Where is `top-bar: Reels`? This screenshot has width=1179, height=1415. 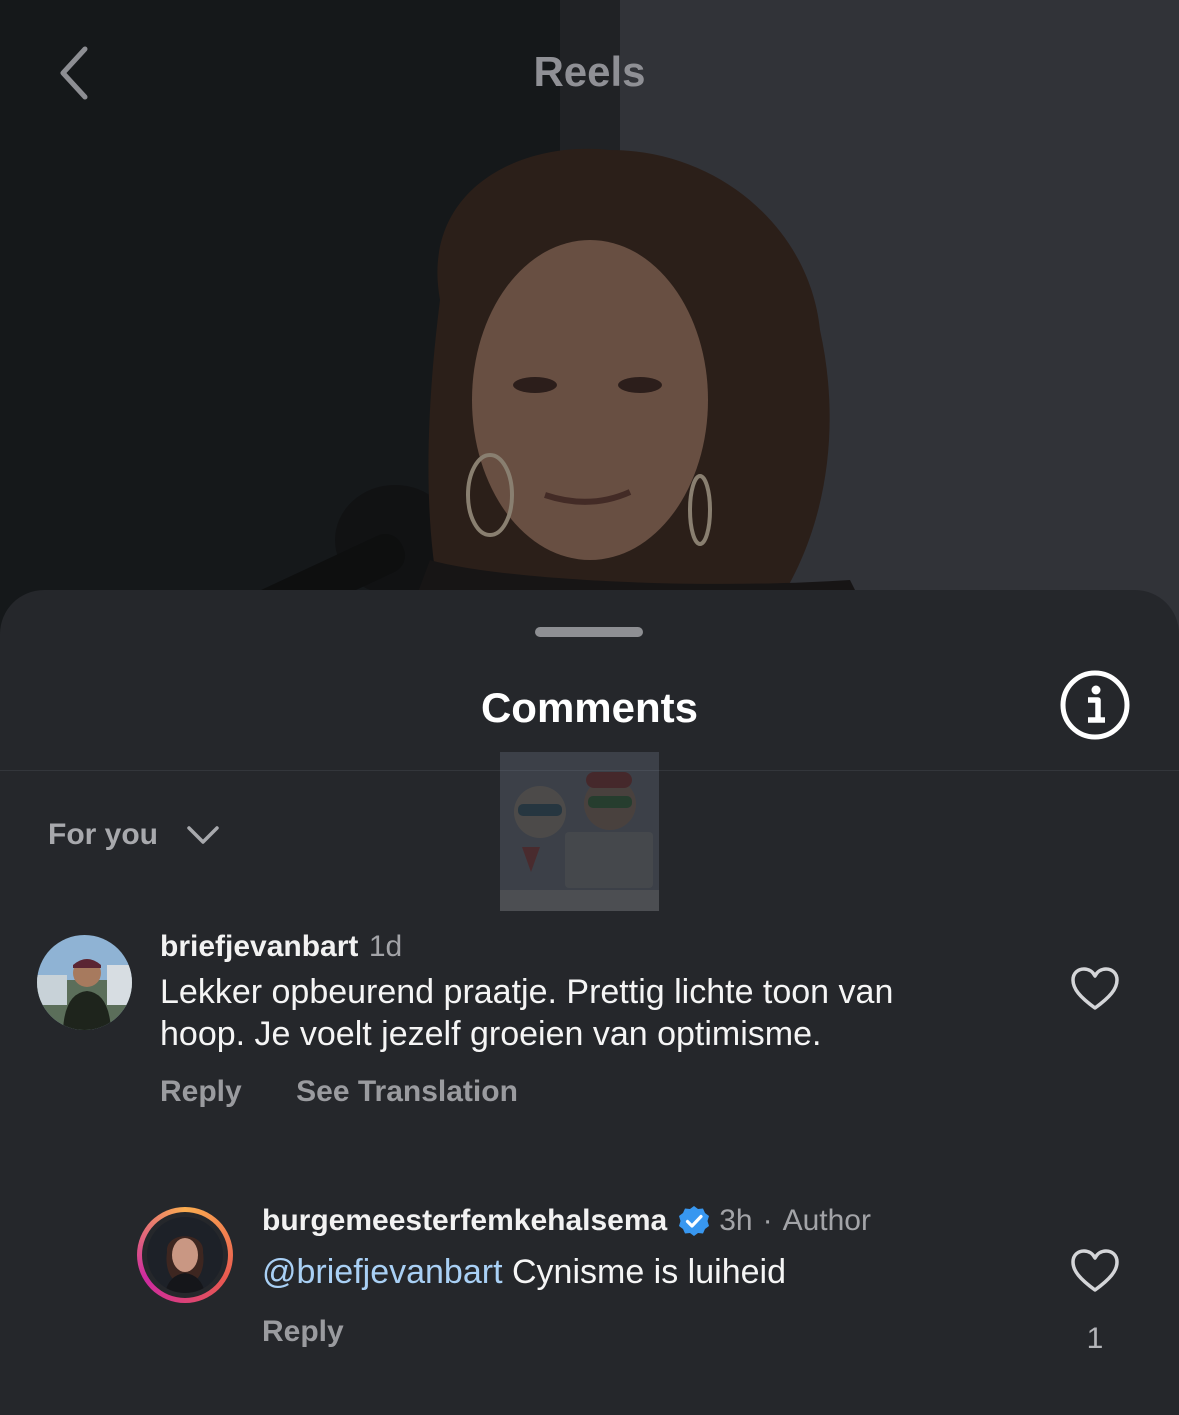
top-bar: Reels is located at coordinates (589, 75).